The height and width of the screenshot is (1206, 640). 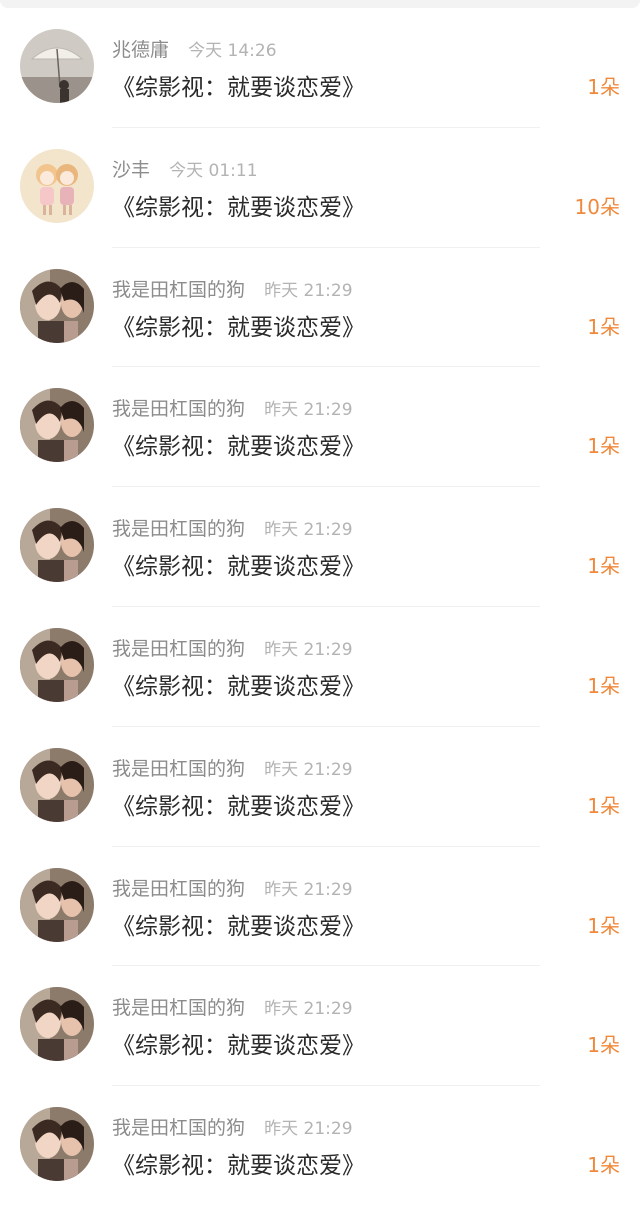 I want to click on item-meta: 沙丰 今天 01:11, so click(x=185, y=168).